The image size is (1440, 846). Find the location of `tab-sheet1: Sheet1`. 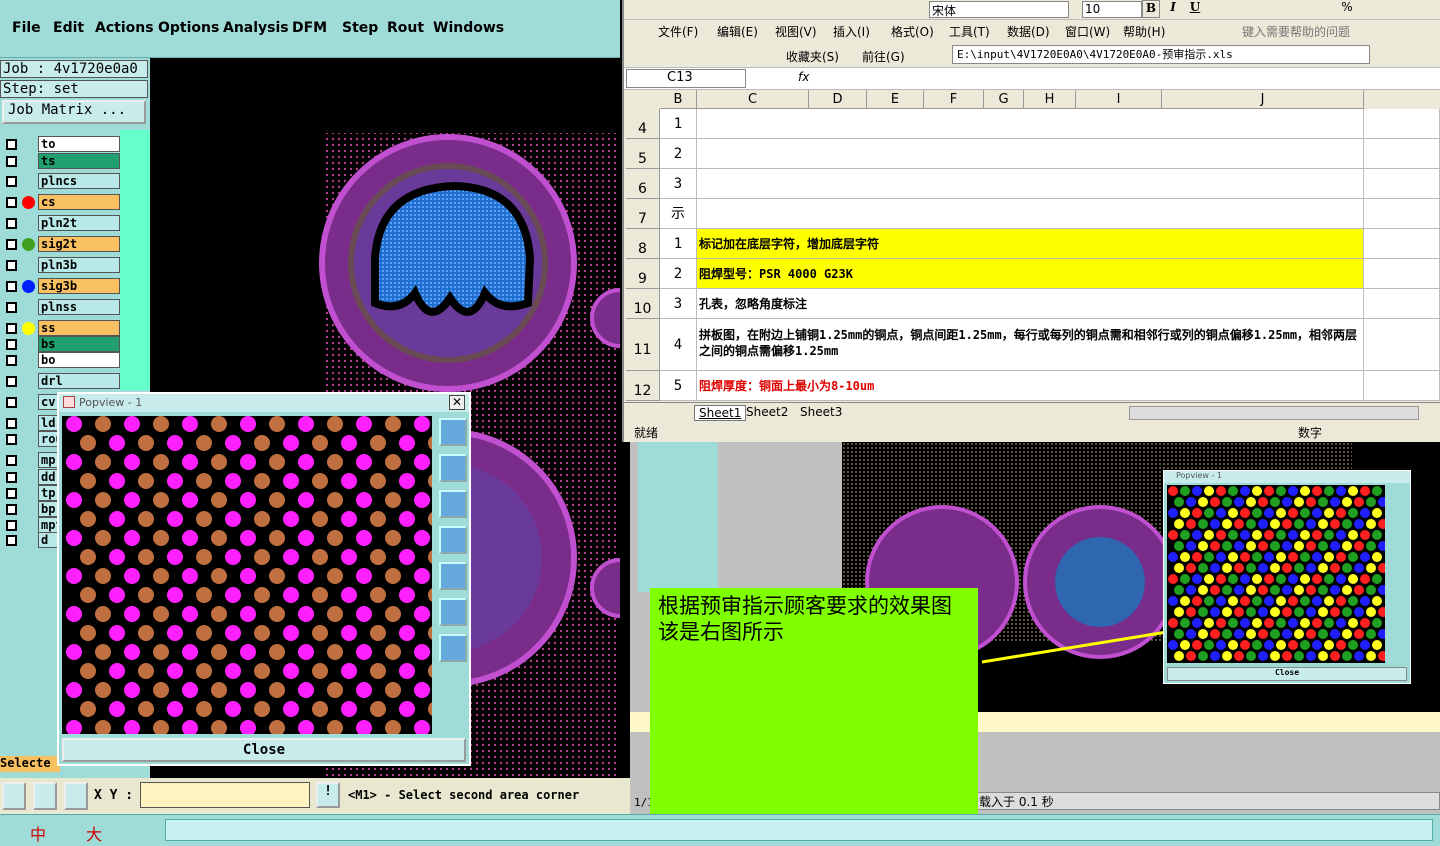

tab-sheet1: Sheet1 is located at coordinates (720, 413).